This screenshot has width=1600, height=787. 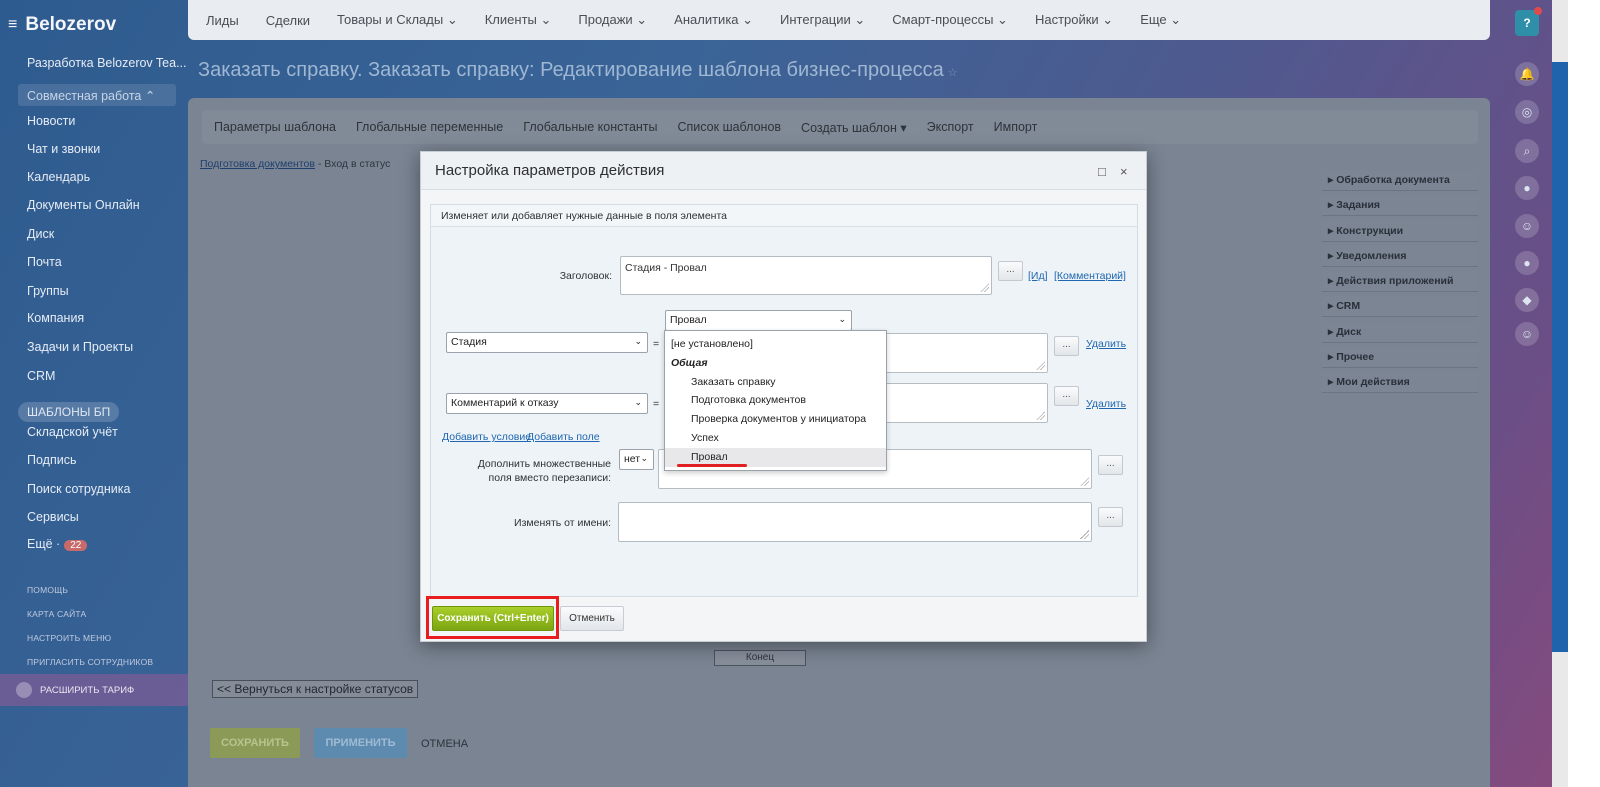 What do you see at coordinates (1038, 276) in the screenshot?
I see `id-link: [Ид]` at bounding box center [1038, 276].